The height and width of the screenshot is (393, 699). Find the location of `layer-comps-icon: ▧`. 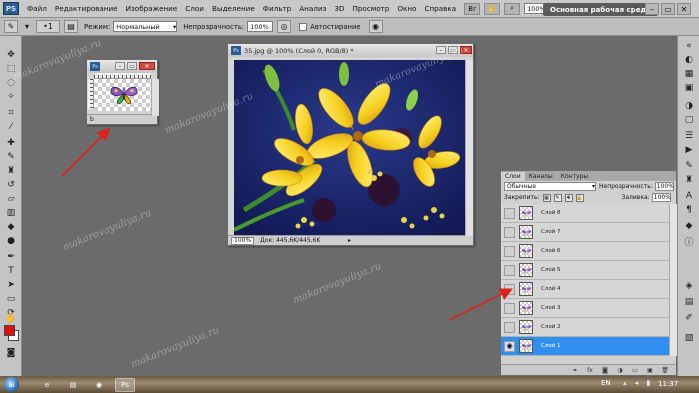

layer-comps-icon: ▧ is located at coordinates (689, 337).